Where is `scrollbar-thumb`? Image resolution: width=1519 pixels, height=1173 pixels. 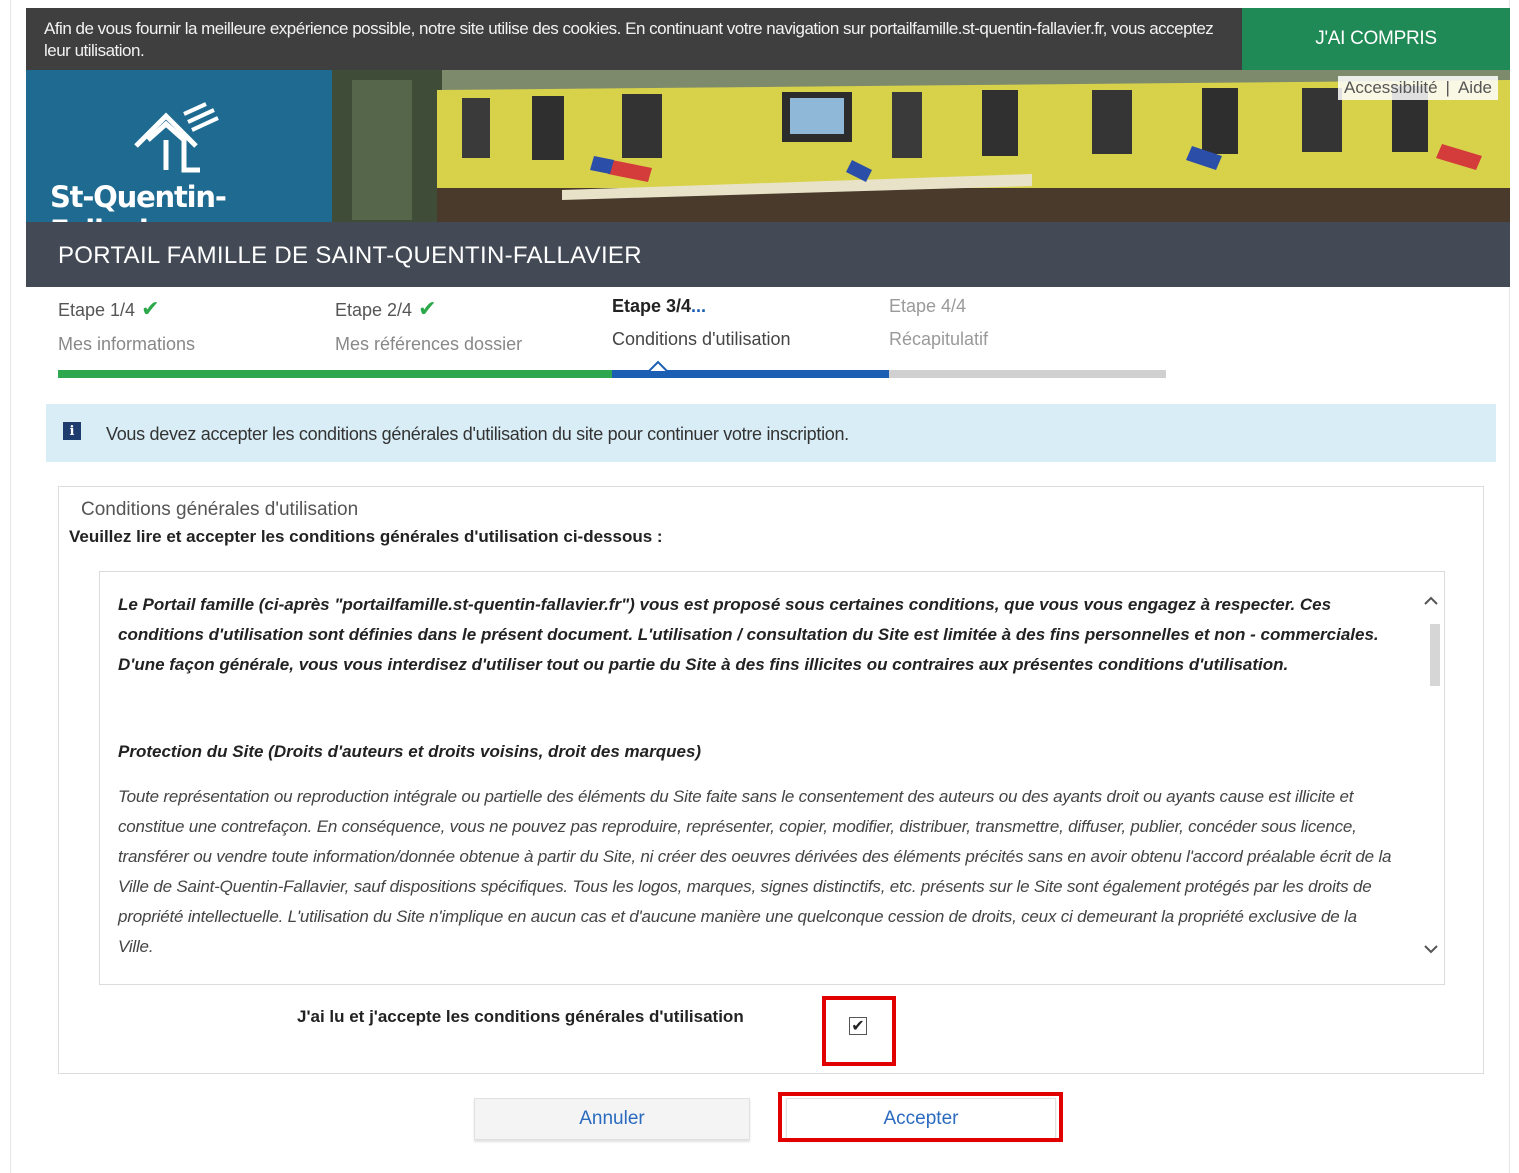 scrollbar-thumb is located at coordinates (1435, 655).